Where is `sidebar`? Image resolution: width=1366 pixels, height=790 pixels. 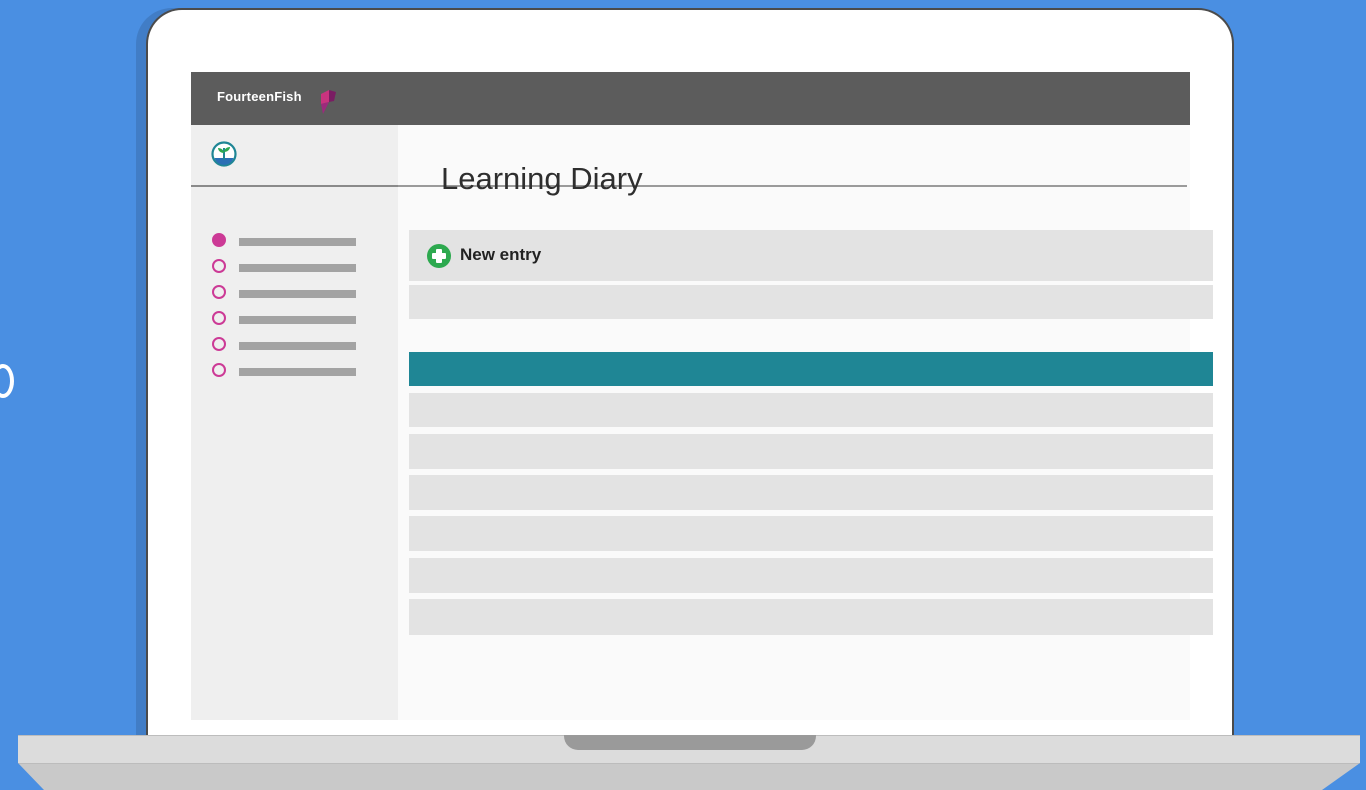 sidebar is located at coordinates (294, 422).